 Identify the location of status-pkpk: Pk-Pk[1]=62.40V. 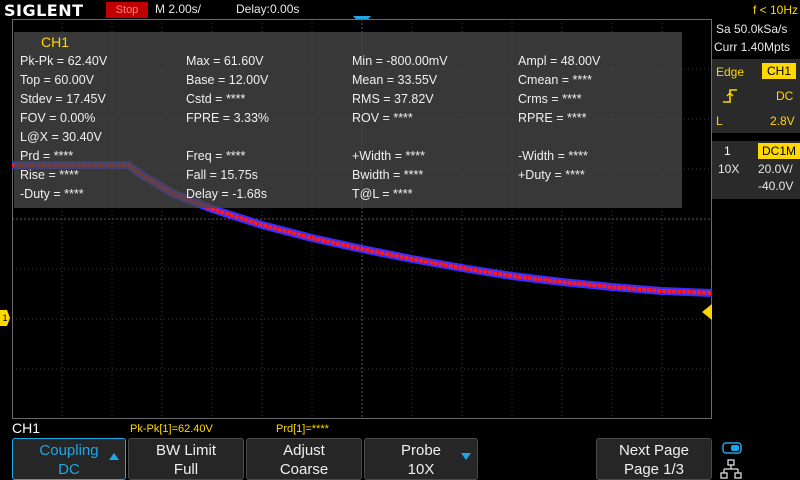
(171, 429).